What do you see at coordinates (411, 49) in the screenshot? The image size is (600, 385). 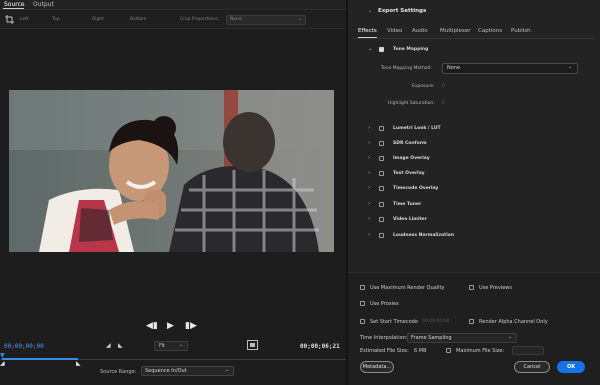 I see `effect-label: Tone Mapping` at bounding box center [411, 49].